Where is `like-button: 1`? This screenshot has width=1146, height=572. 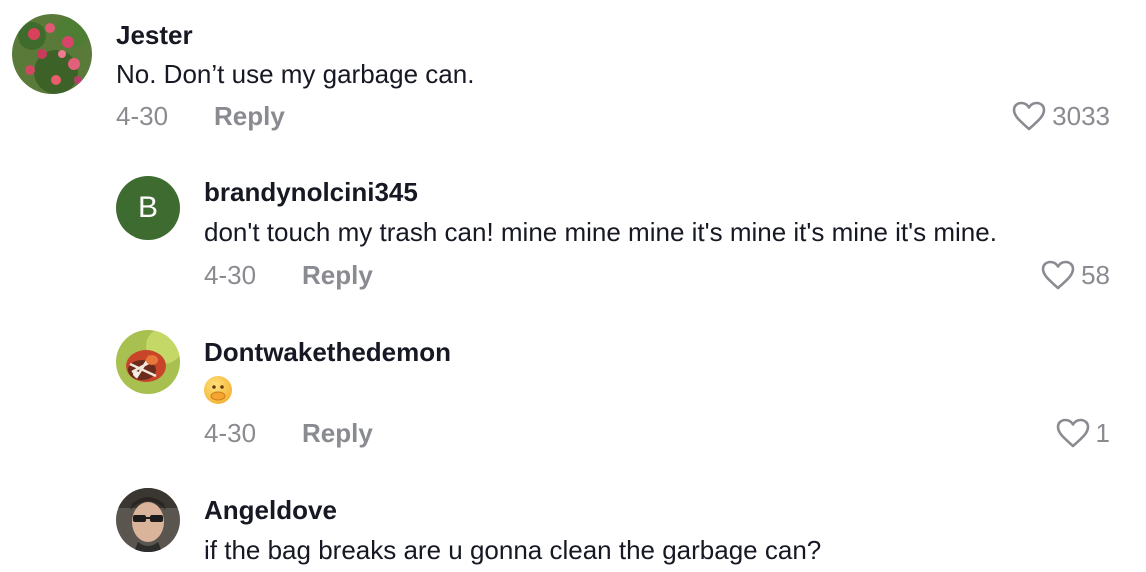
like-button: 1 is located at coordinates (1083, 433).